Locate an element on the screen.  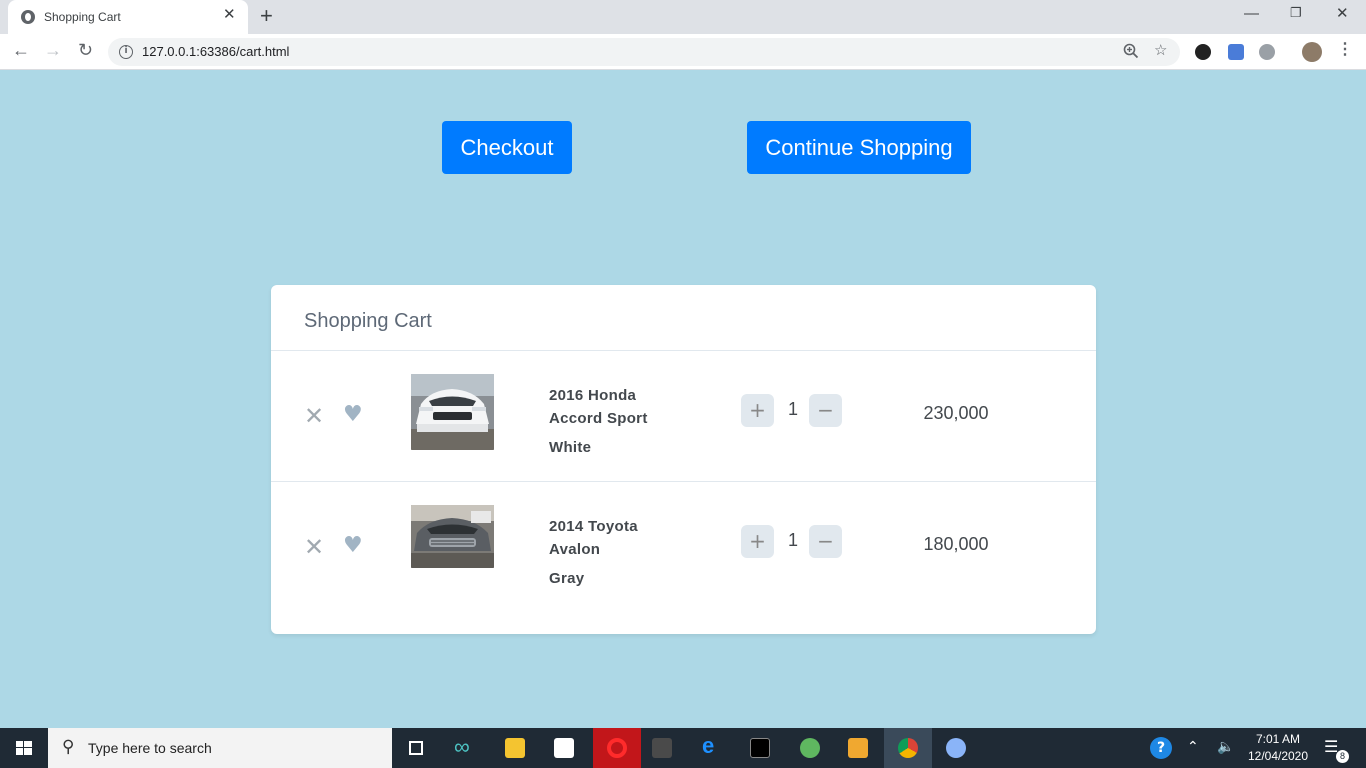
windows-logo-icon is located at coordinates (24, 748).